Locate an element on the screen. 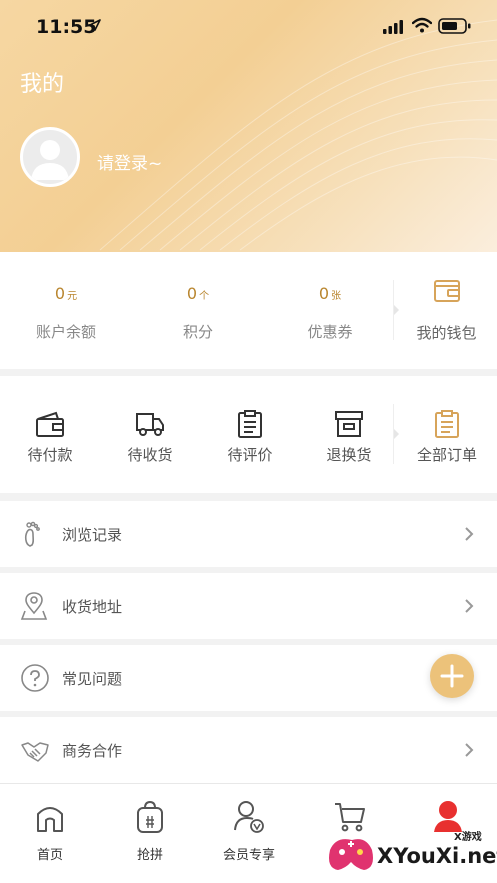 The image size is (497, 883). menu-shipping-address: 收货地址 is located at coordinates (248, 606).